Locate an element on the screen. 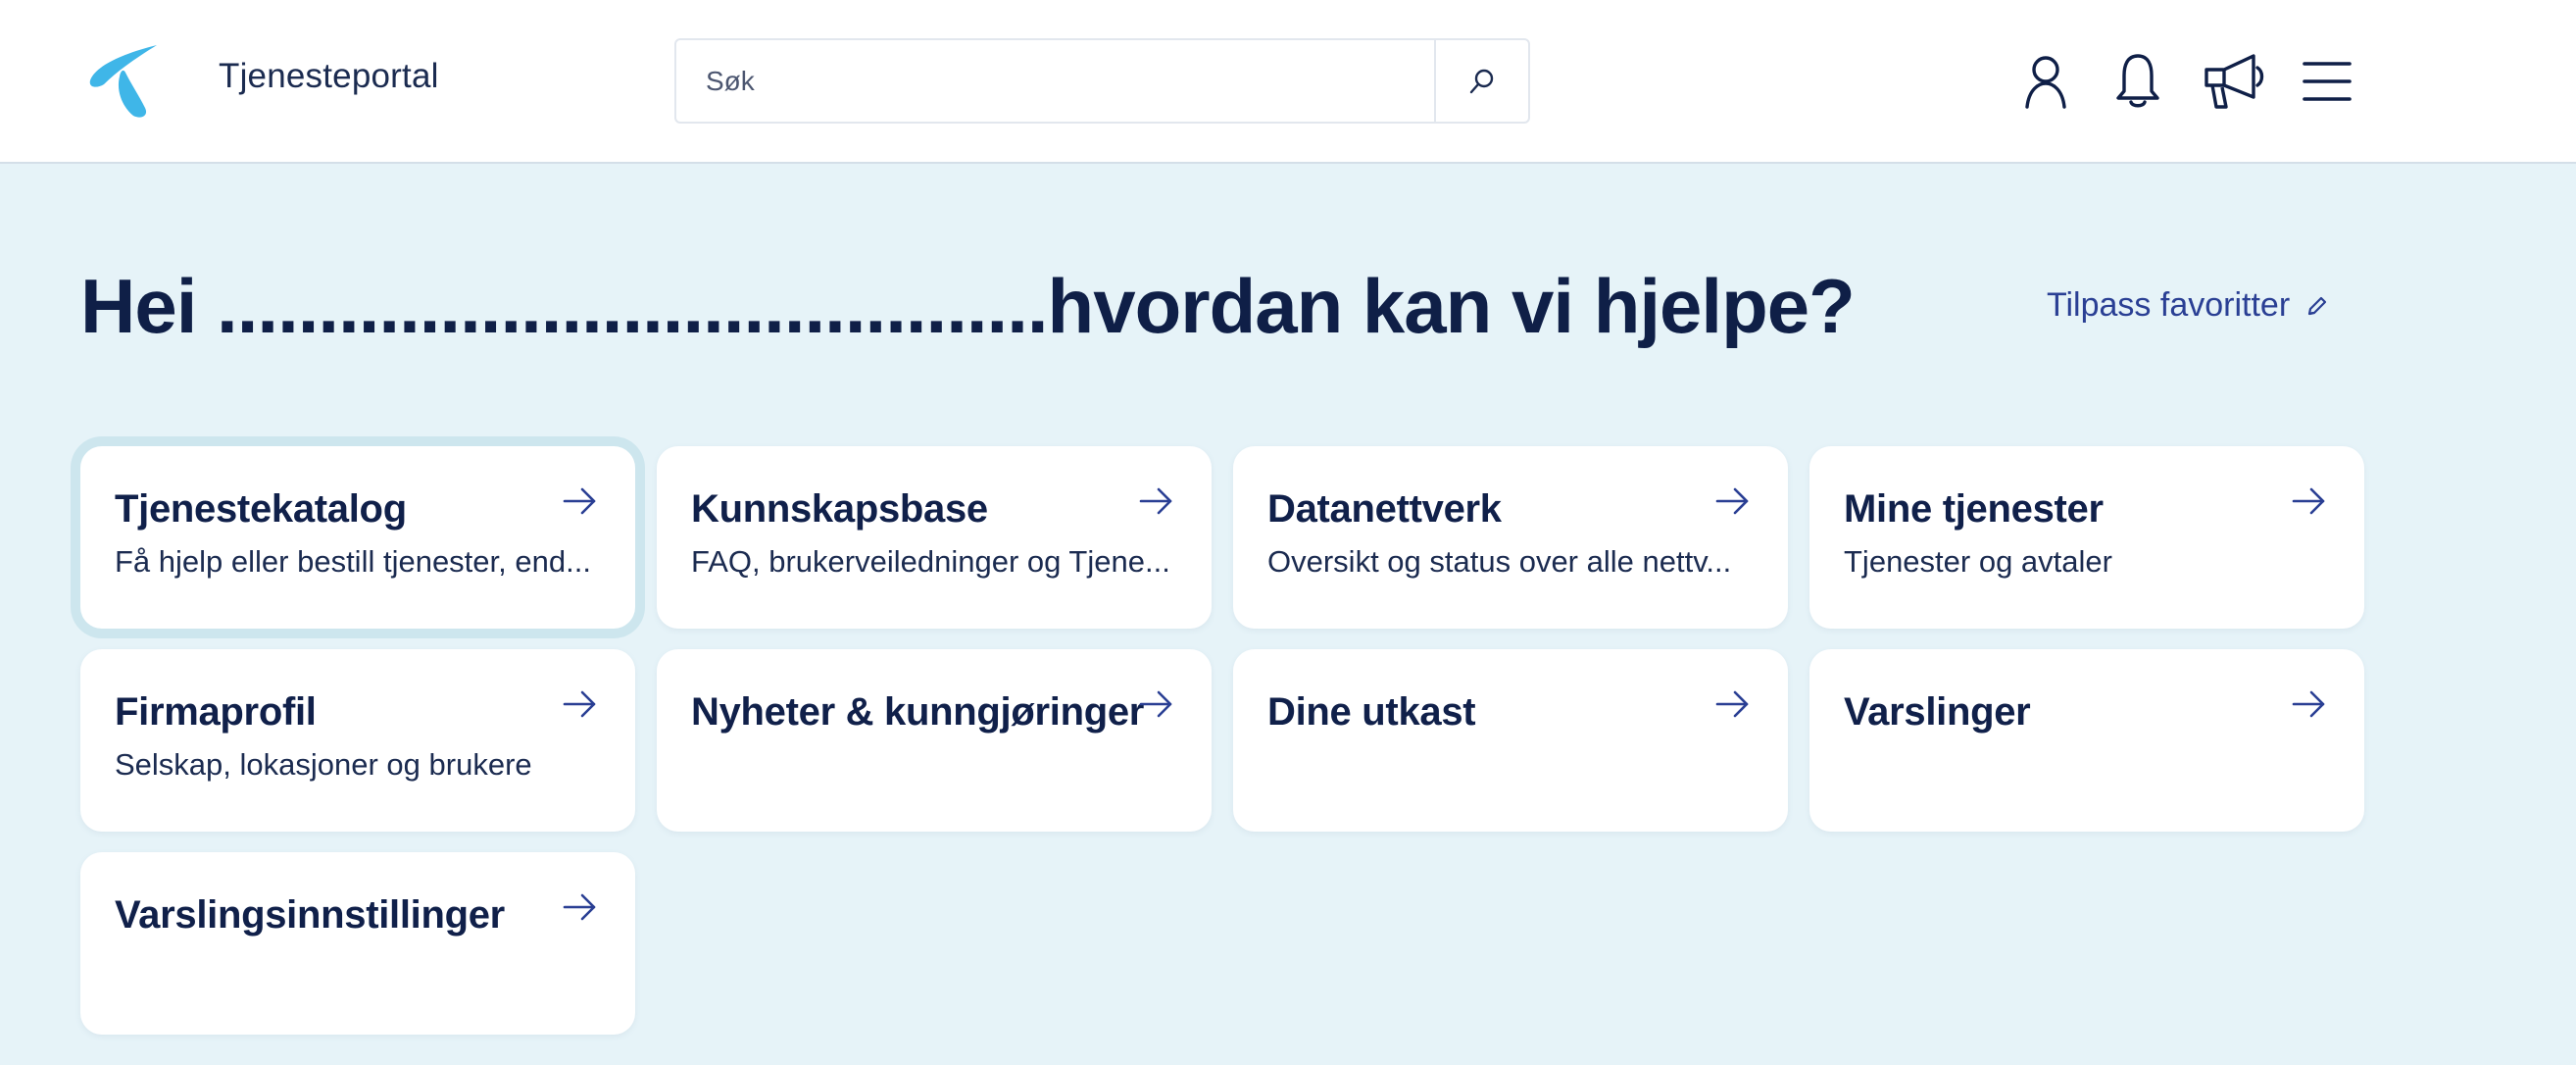  customize-favorites-link: Tilpass favoritter is located at coordinates (2188, 305).